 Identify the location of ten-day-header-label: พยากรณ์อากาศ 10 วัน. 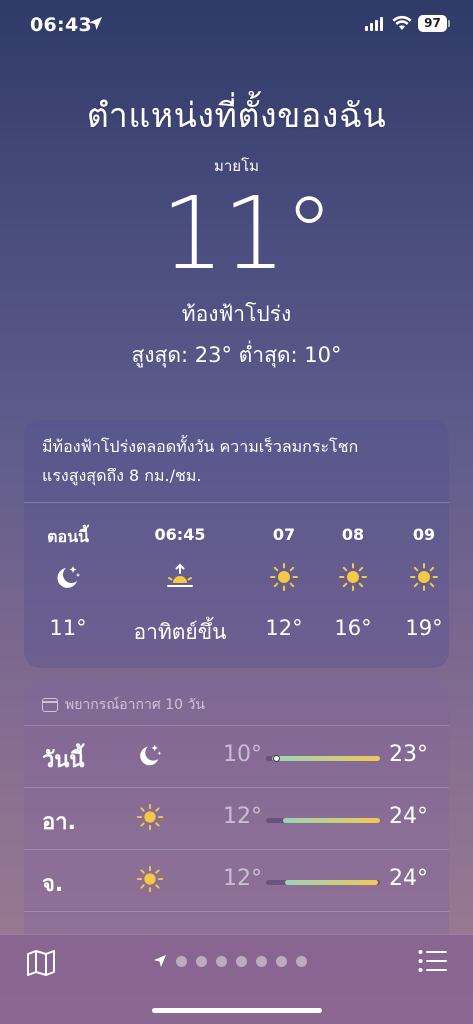
(135, 705).